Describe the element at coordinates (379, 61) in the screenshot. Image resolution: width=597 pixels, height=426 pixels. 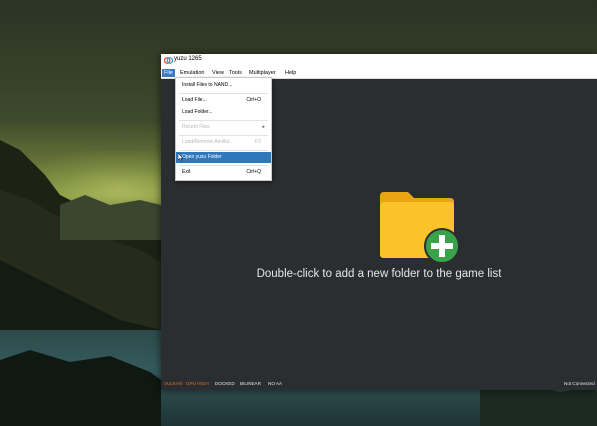
I see `title-bar: yuzu 1265` at that location.